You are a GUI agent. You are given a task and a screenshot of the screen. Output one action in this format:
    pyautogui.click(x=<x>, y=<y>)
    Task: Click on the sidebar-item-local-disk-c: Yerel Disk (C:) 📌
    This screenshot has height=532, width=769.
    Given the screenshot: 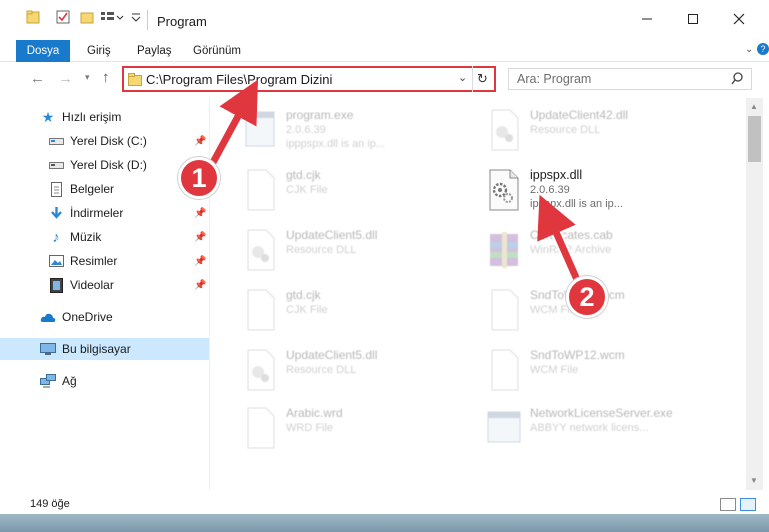 What is the action you would take?
    pyautogui.click(x=104, y=141)
    